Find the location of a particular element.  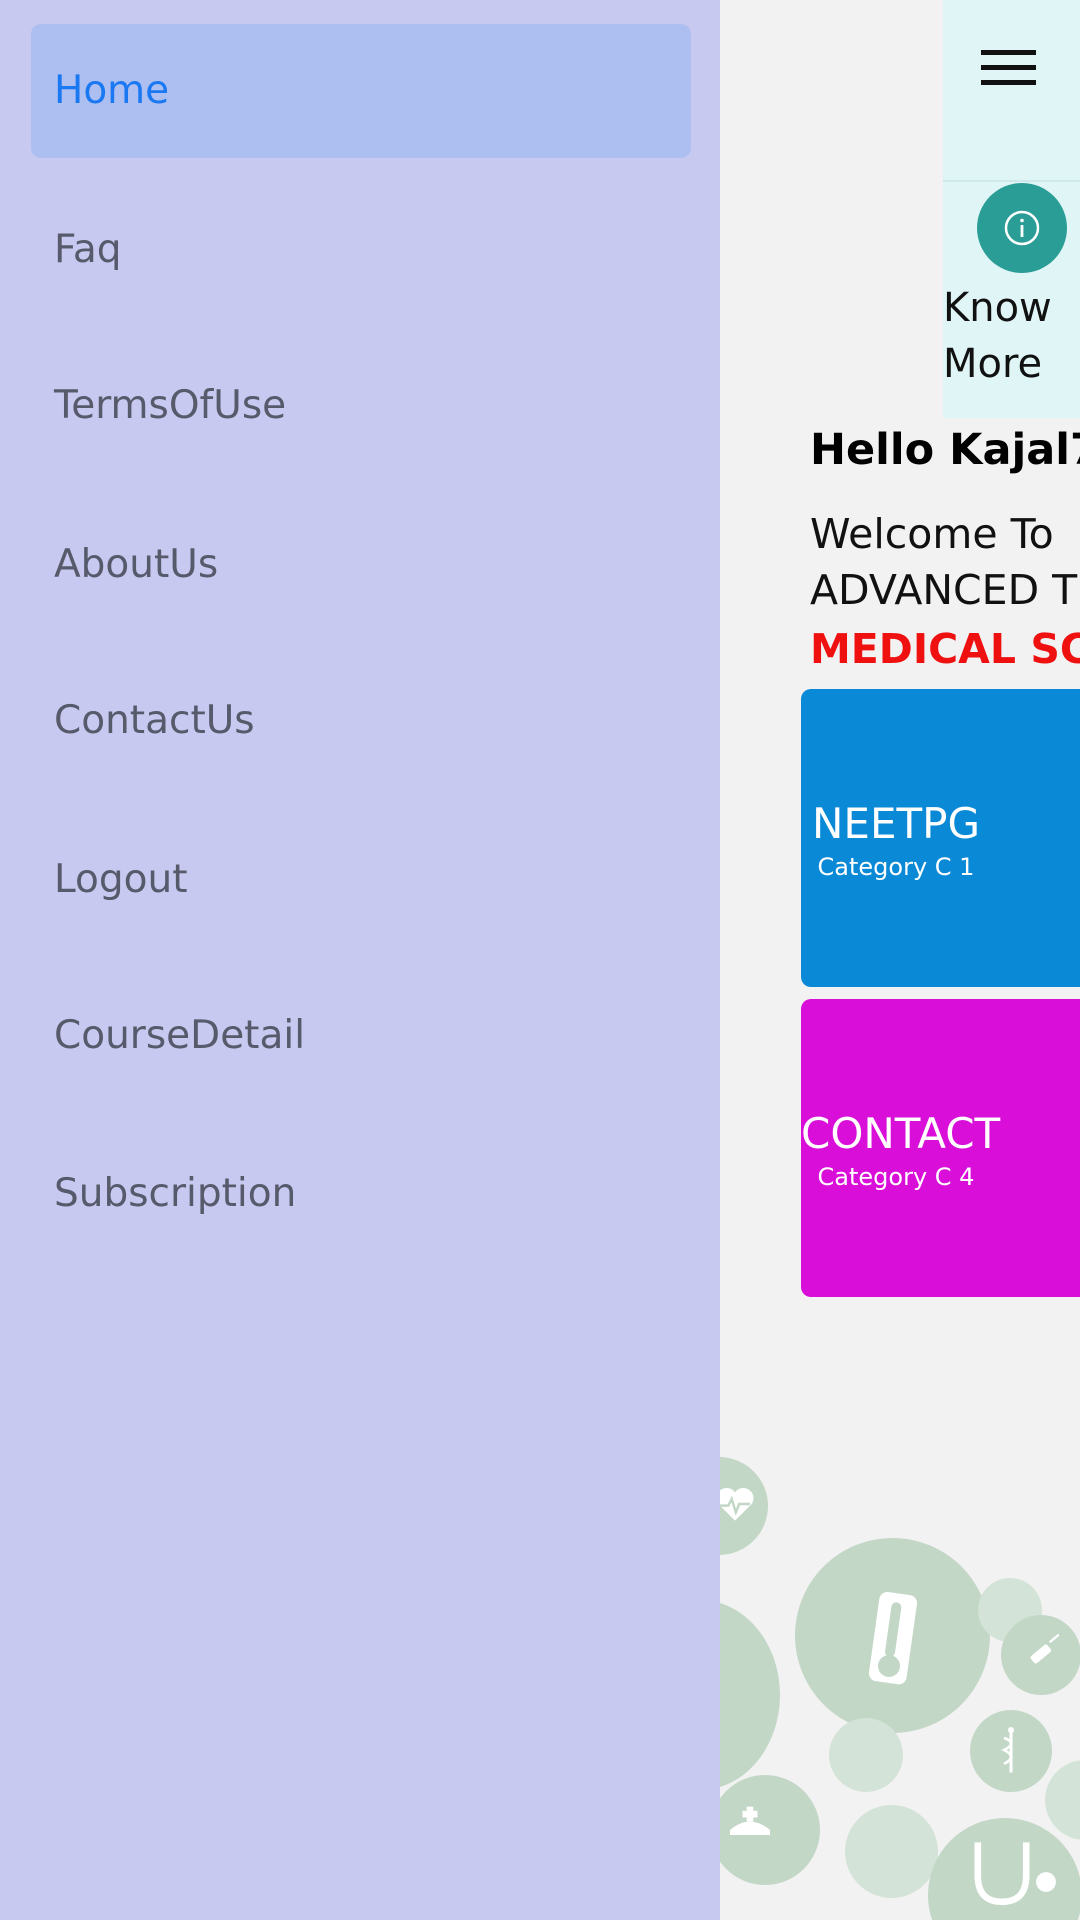

tile-title: NEETPG is located at coordinates (896, 823).